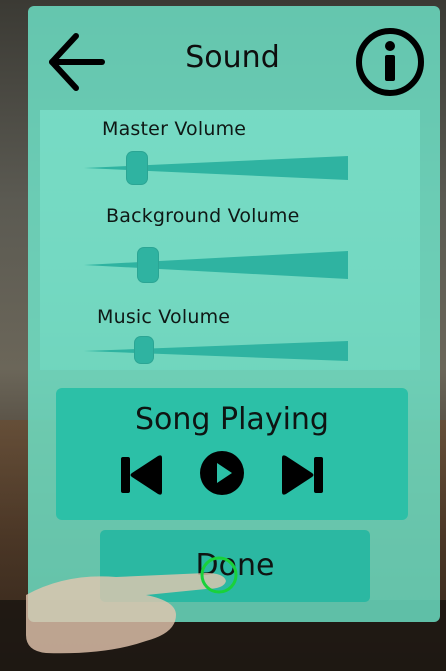  I want to click on music-volume-knob, so click(144, 350).